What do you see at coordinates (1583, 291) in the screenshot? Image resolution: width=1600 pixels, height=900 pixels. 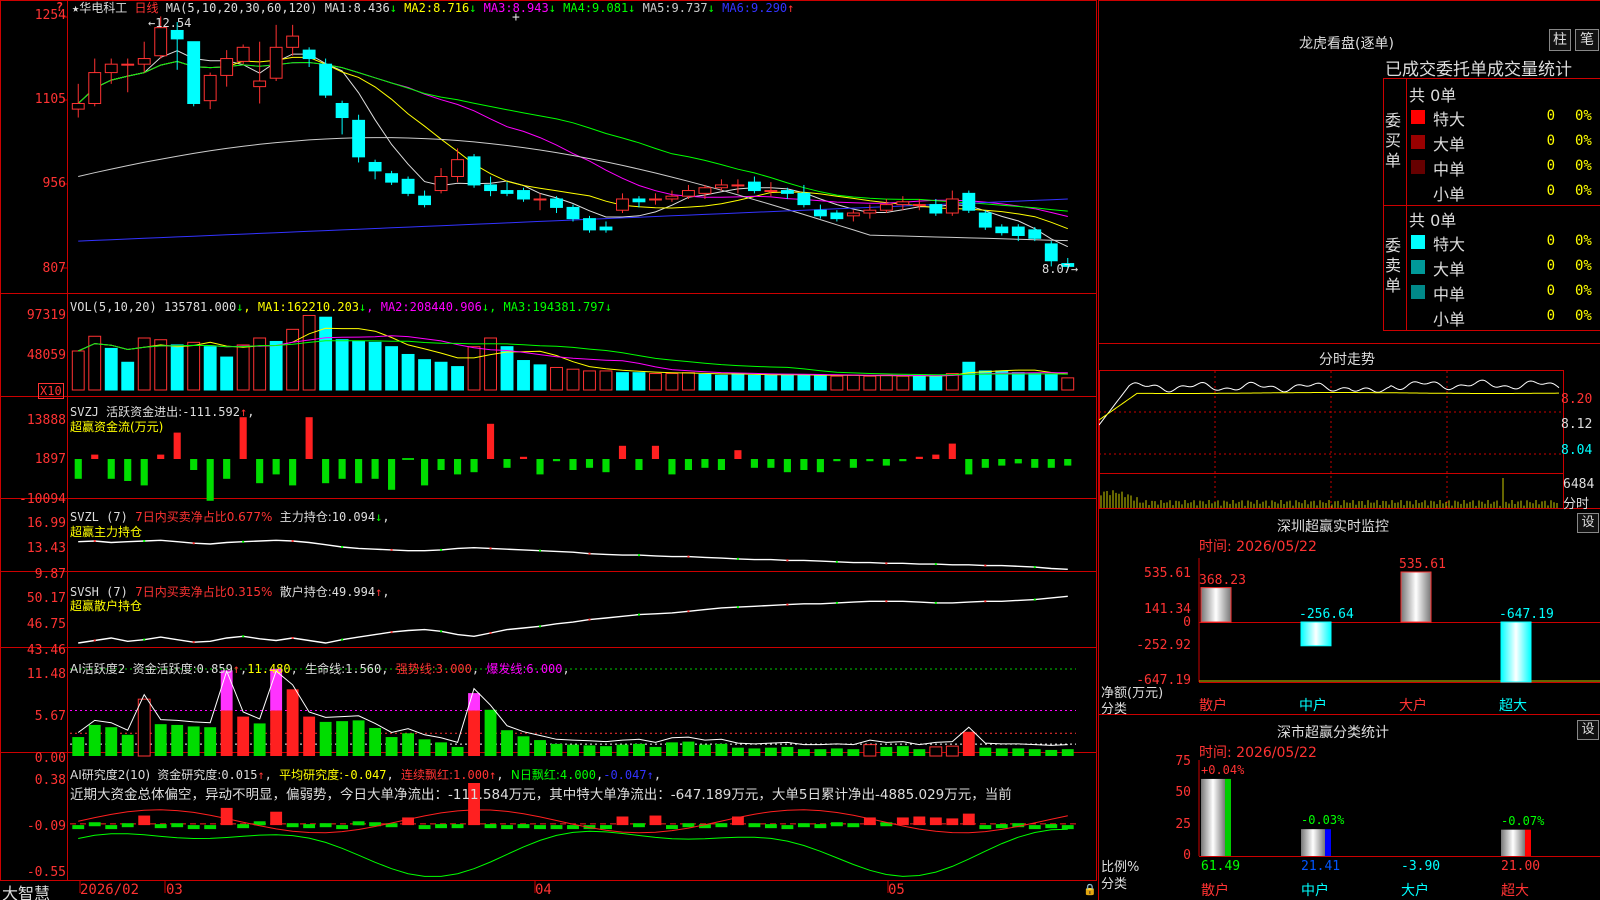 I see `sell-row-pct: 0%` at bounding box center [1583, 291].